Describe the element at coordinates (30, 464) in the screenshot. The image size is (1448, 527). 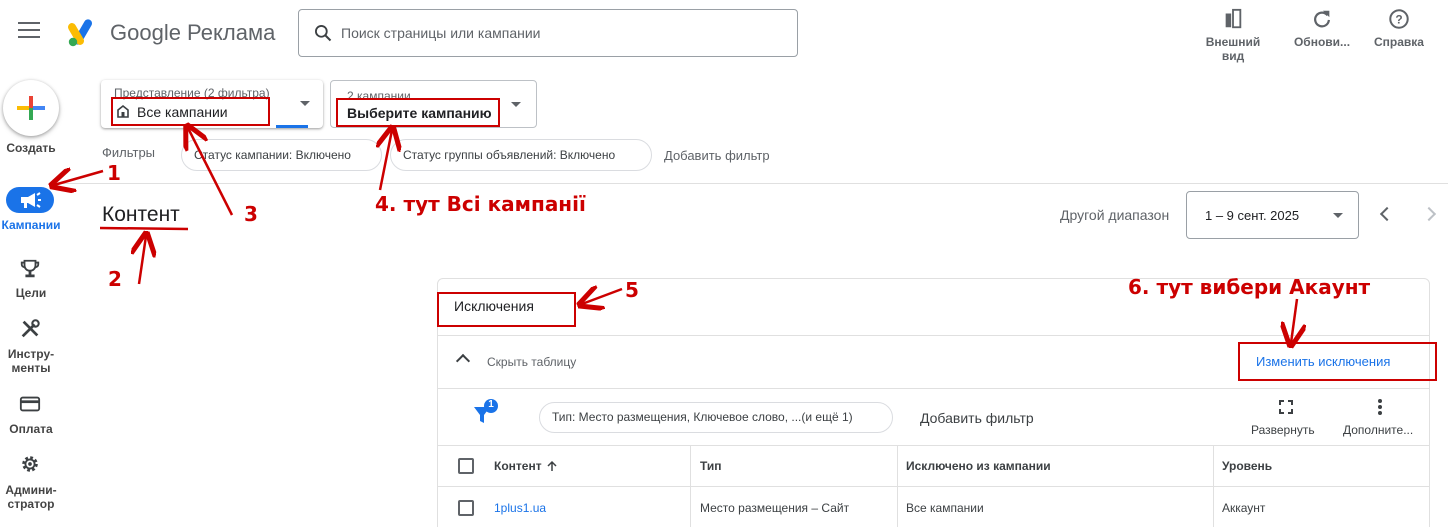
I see `gear-icon` at that location.